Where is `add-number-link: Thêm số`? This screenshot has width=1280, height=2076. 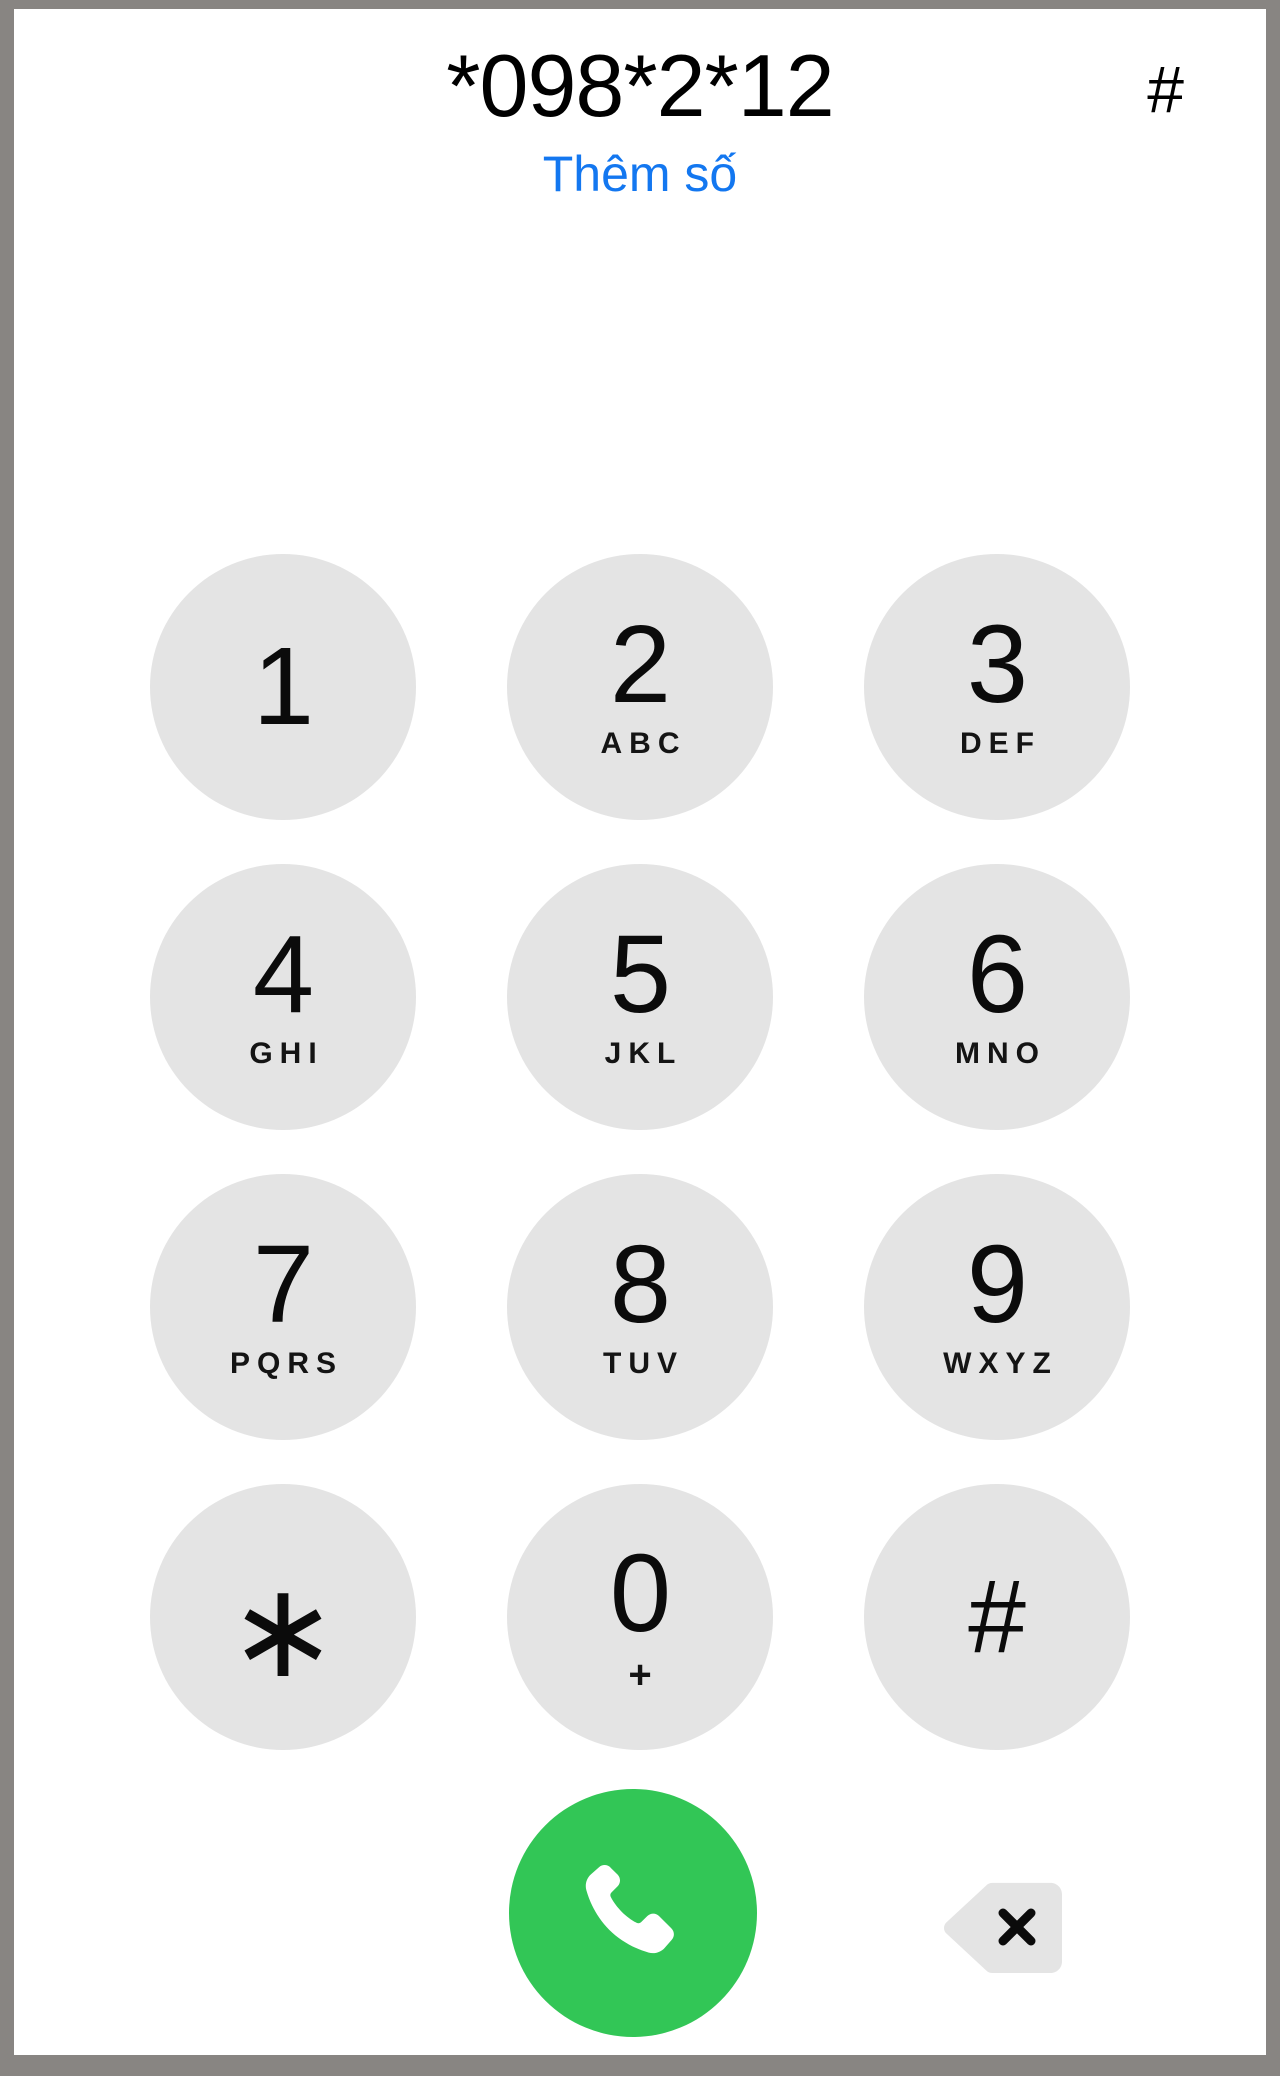
add-number-link: Thêm số is located at coordinates (640, 174).